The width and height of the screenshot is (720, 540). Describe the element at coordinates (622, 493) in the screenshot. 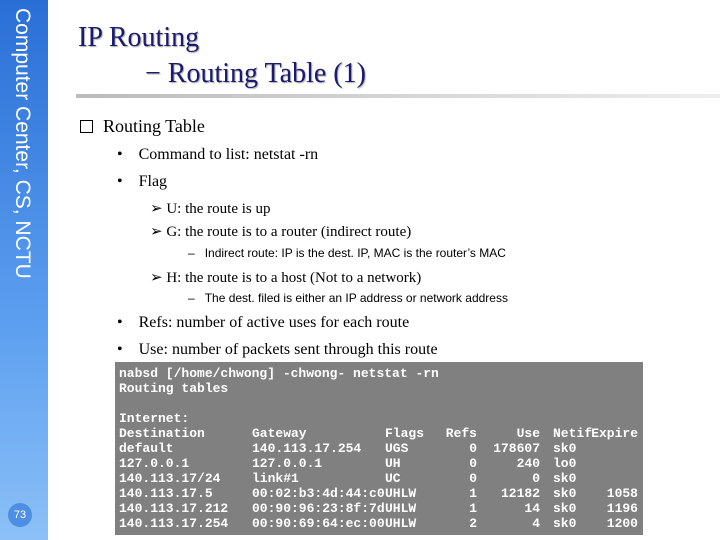

I see `cell-expire: 1058` at that location.